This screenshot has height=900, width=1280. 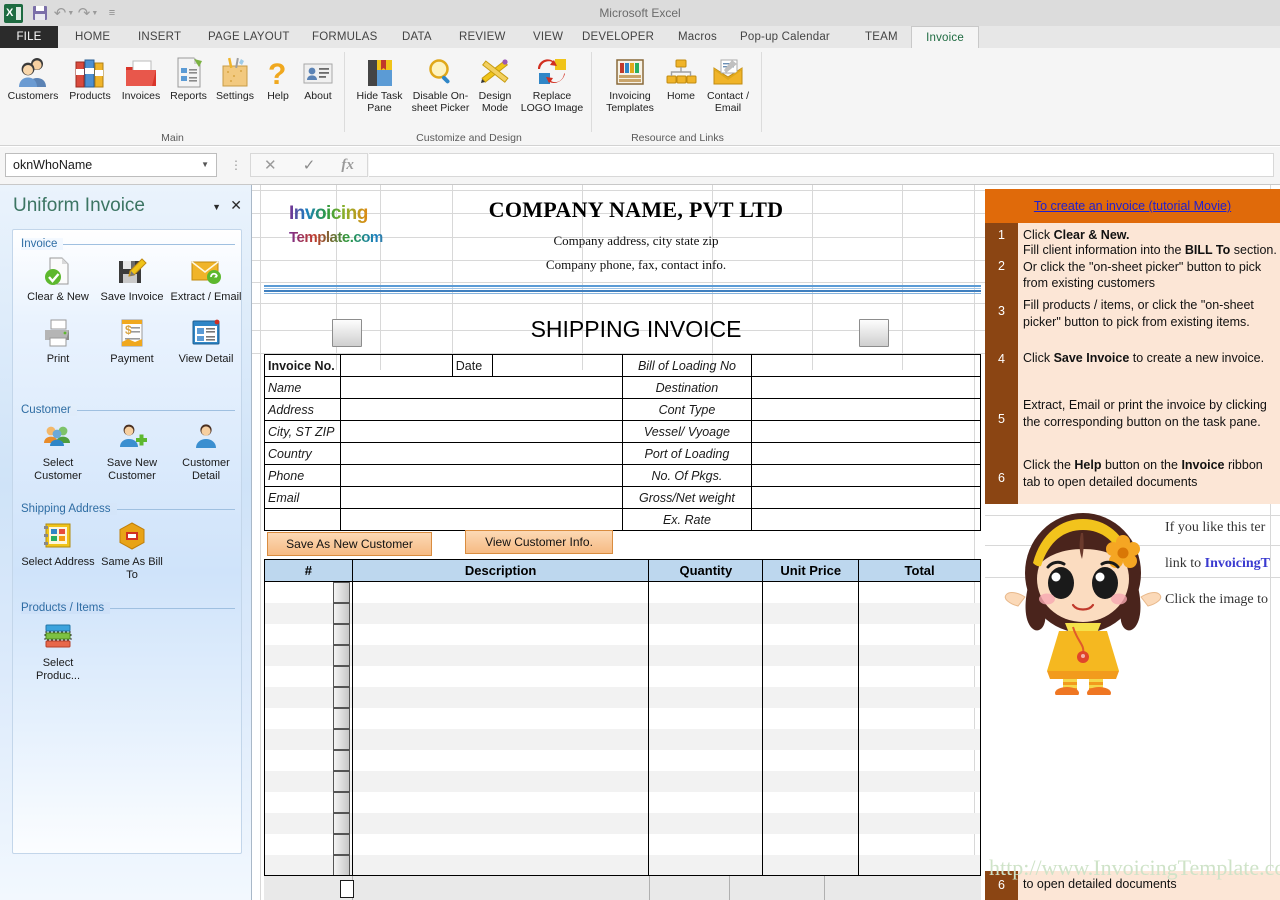 I want to click on ribbon-button-replace-logo-image: Replace LOGO Image, so click(x=552, y=84).